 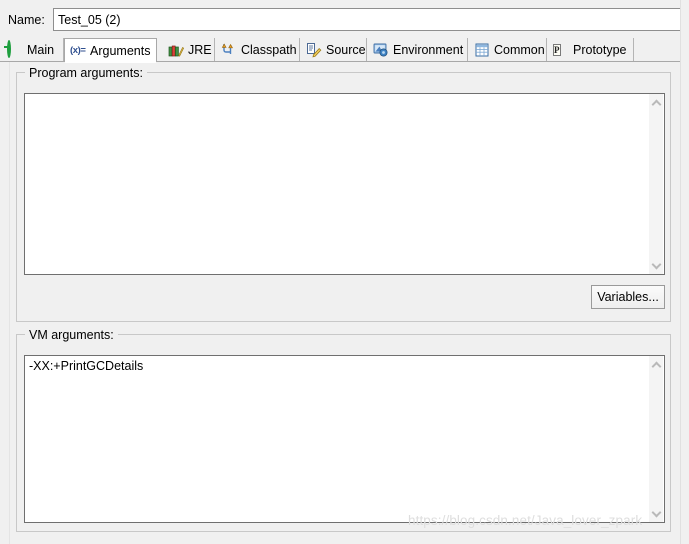 I want to click on vm-arguments-scrollbar, so click(x=655, y=439).